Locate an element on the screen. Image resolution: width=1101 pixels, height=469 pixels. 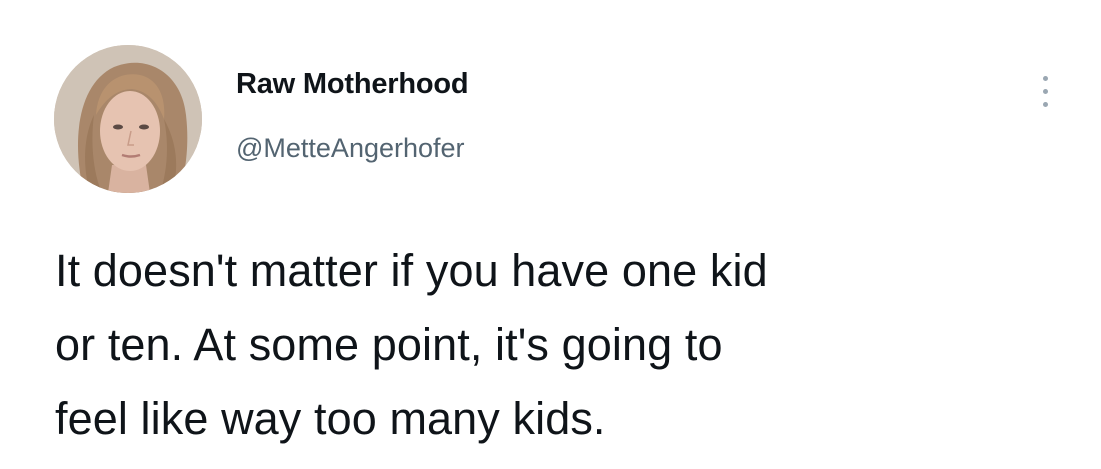
more-vertical-icon is located at coordinates (1046, 92).